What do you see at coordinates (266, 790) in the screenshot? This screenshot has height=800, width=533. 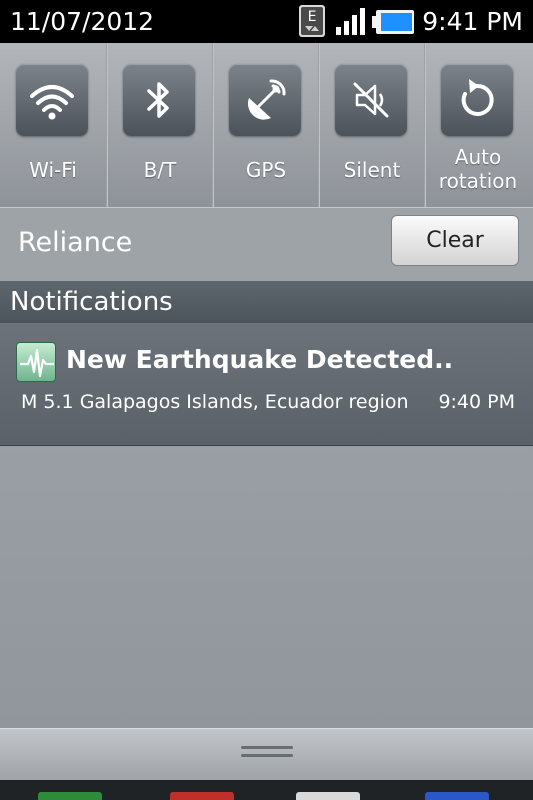 I see `dock-peek` at bounding box center [266, 790].